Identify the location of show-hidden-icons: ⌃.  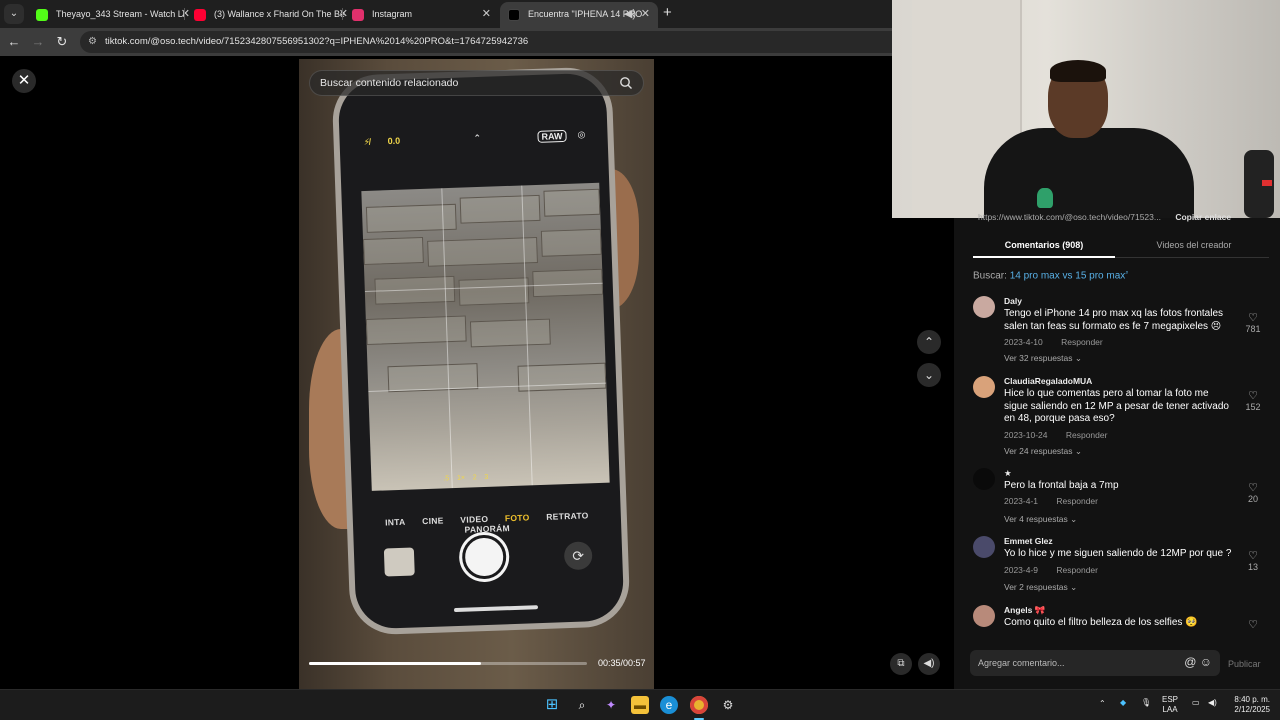
(1102, 704).